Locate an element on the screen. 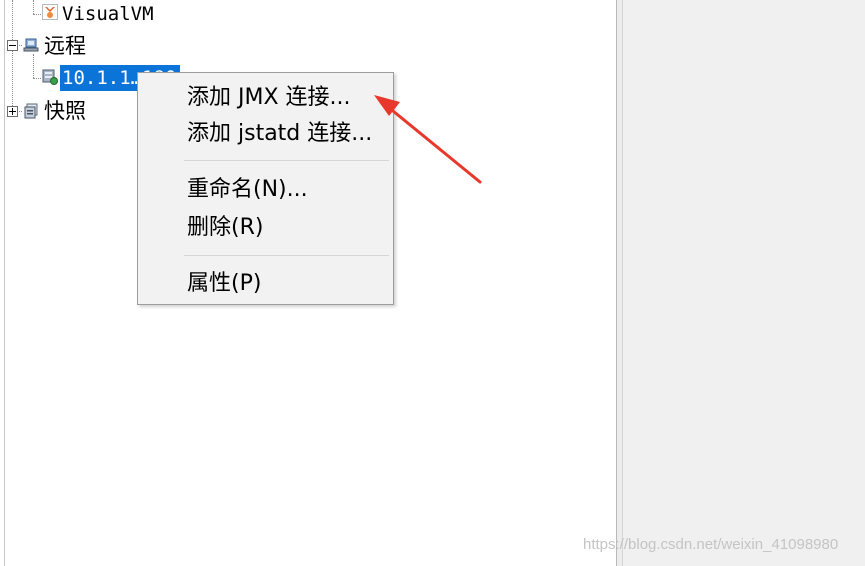 The image size is (865, 566). remote-host-icon is located at coordinates (50, 77).